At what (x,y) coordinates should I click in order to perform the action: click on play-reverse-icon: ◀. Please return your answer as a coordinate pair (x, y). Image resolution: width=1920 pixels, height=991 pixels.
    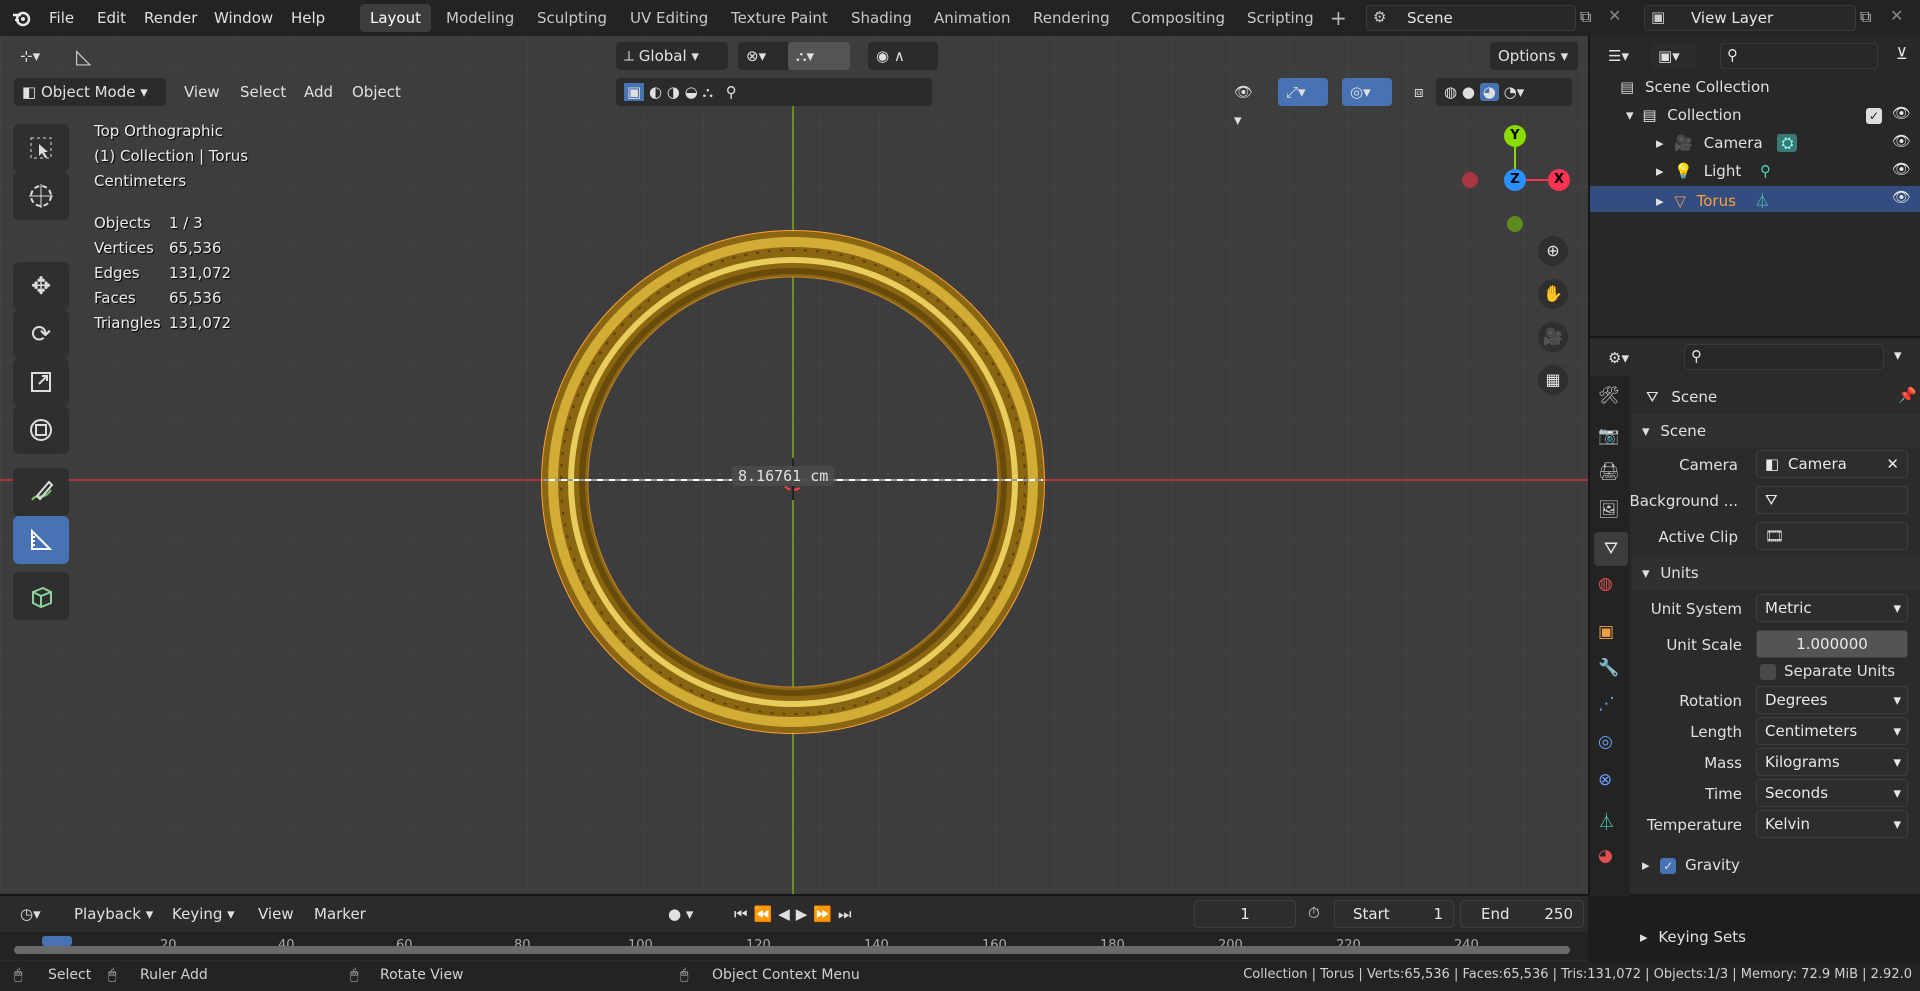
    Looking at the image, I should click on (787, 914).